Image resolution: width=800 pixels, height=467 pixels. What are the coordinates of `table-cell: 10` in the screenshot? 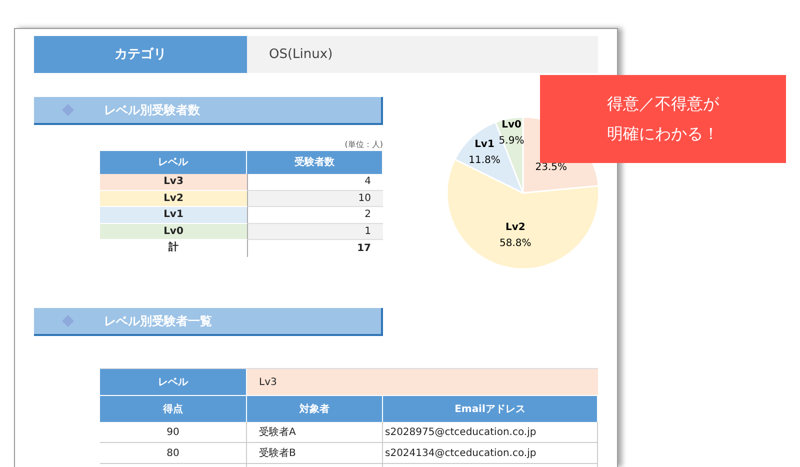 It's located at (315, 198).